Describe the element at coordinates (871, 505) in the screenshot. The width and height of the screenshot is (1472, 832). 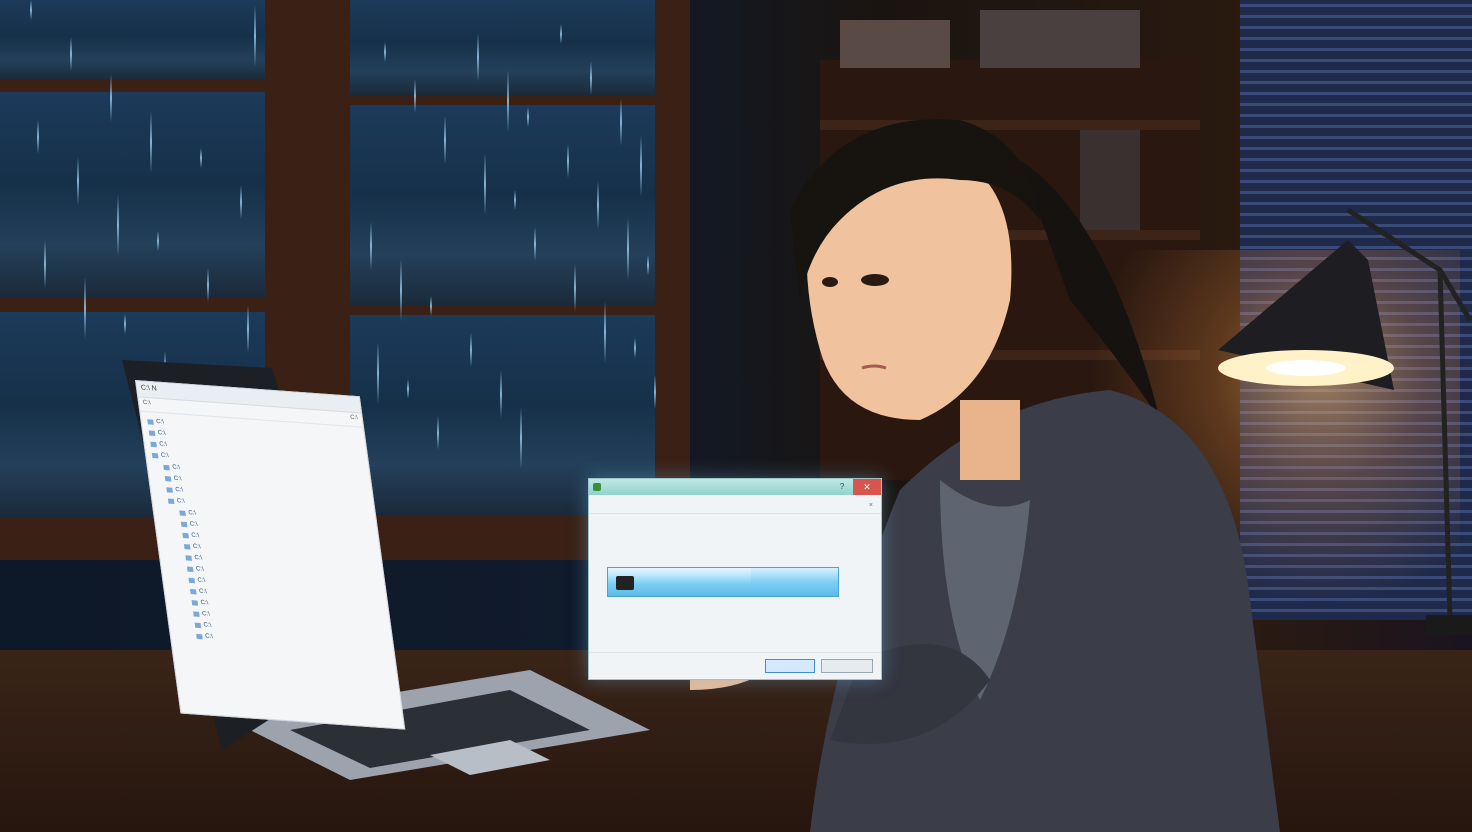
I see `menu-close-icon: ×` at that location.